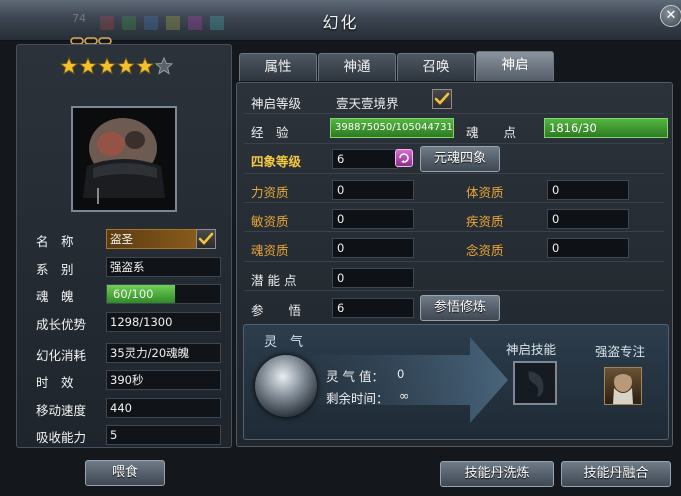  I want to click on four-image-value: 6, so click(365, 159).